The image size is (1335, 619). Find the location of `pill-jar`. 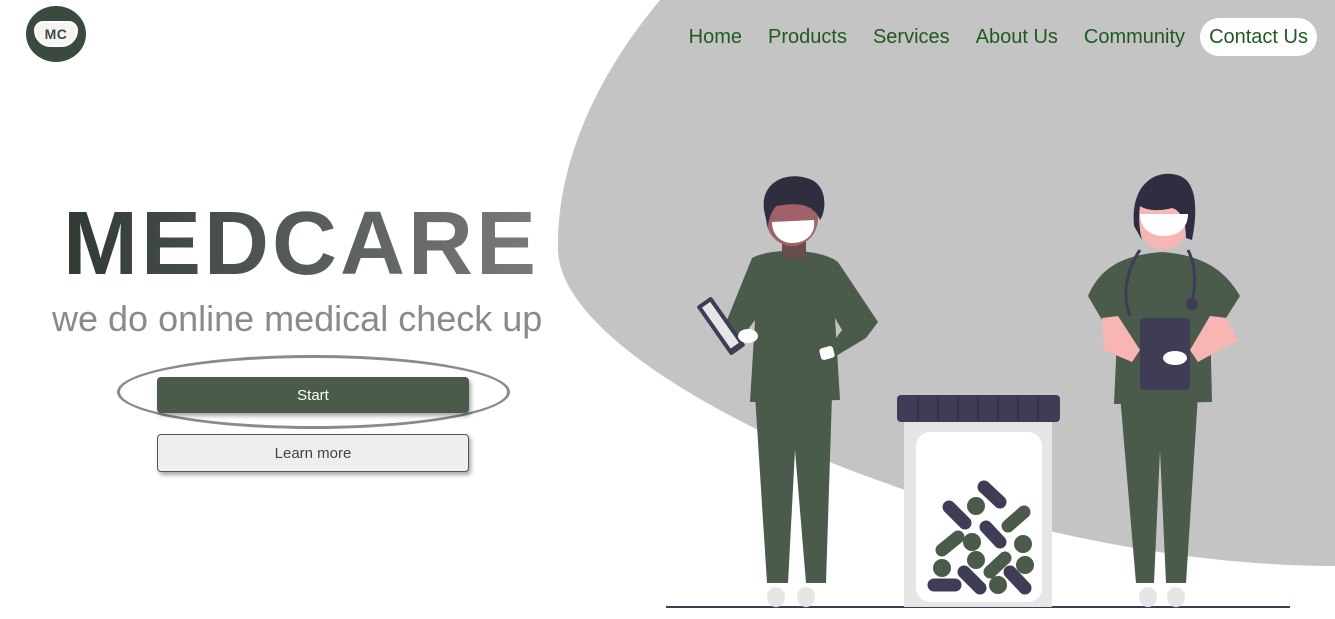

pill-jar is located at coordinates (978, 501).